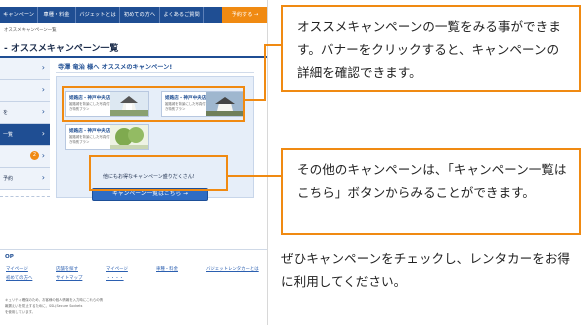 The height and width of the screenshot is (333, 583). I want to click on campaign-banner: 姫路店・神戸中央店 姫路城を背景にした写真付き特別プラン, so click(107, 137).